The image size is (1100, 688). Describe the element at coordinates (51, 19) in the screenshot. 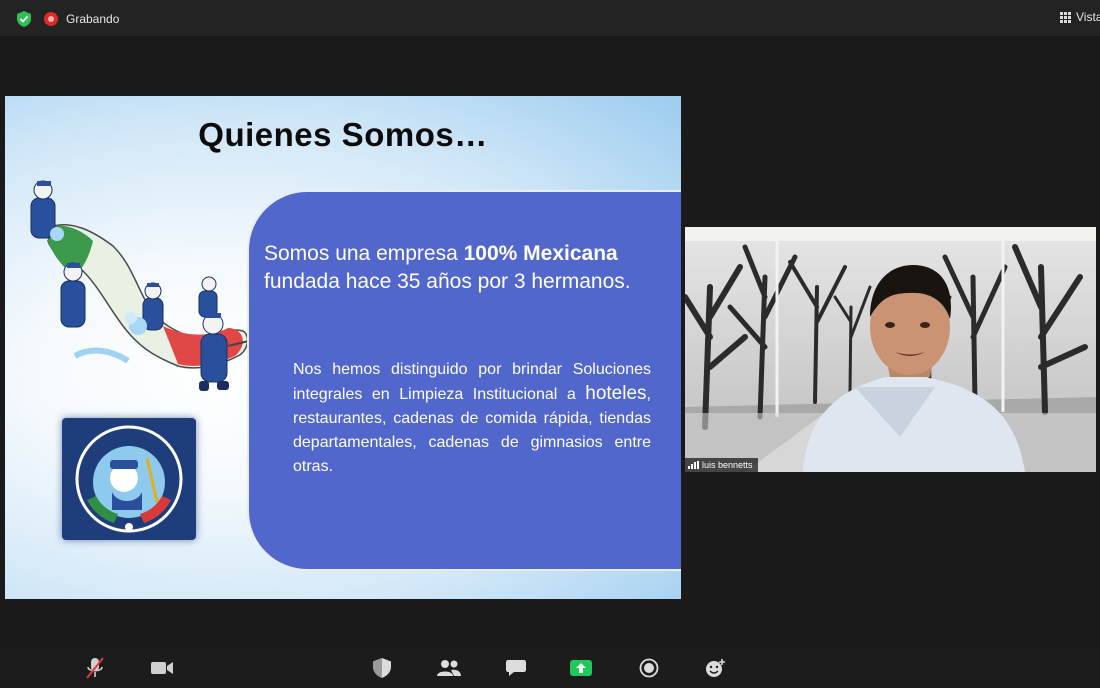

I see `recording-dot-icon` at that location.